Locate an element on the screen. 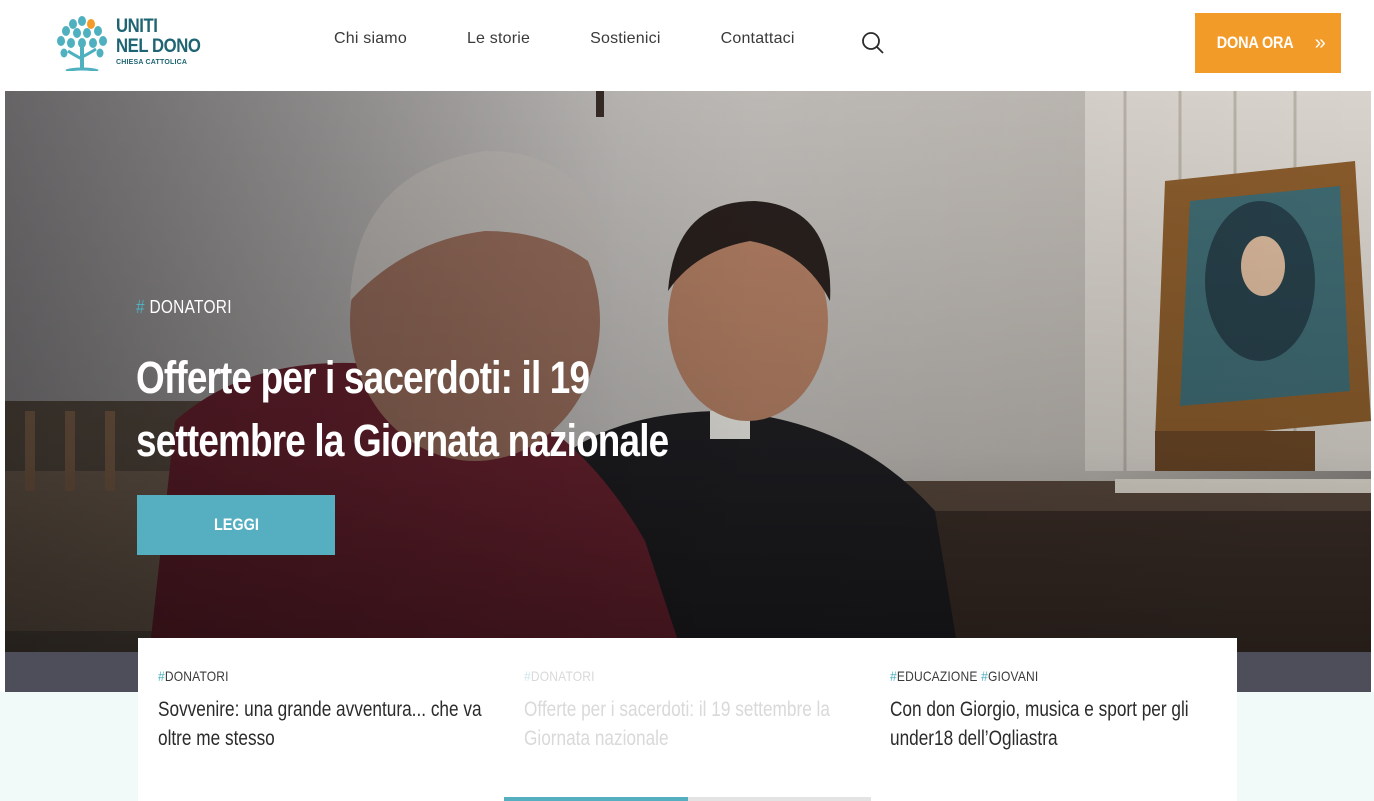 The height and width of the screenshot is (801, 1374). card-tags: #EDUCAZIONE #GIOVANI is located at coordinates (1030, 676).